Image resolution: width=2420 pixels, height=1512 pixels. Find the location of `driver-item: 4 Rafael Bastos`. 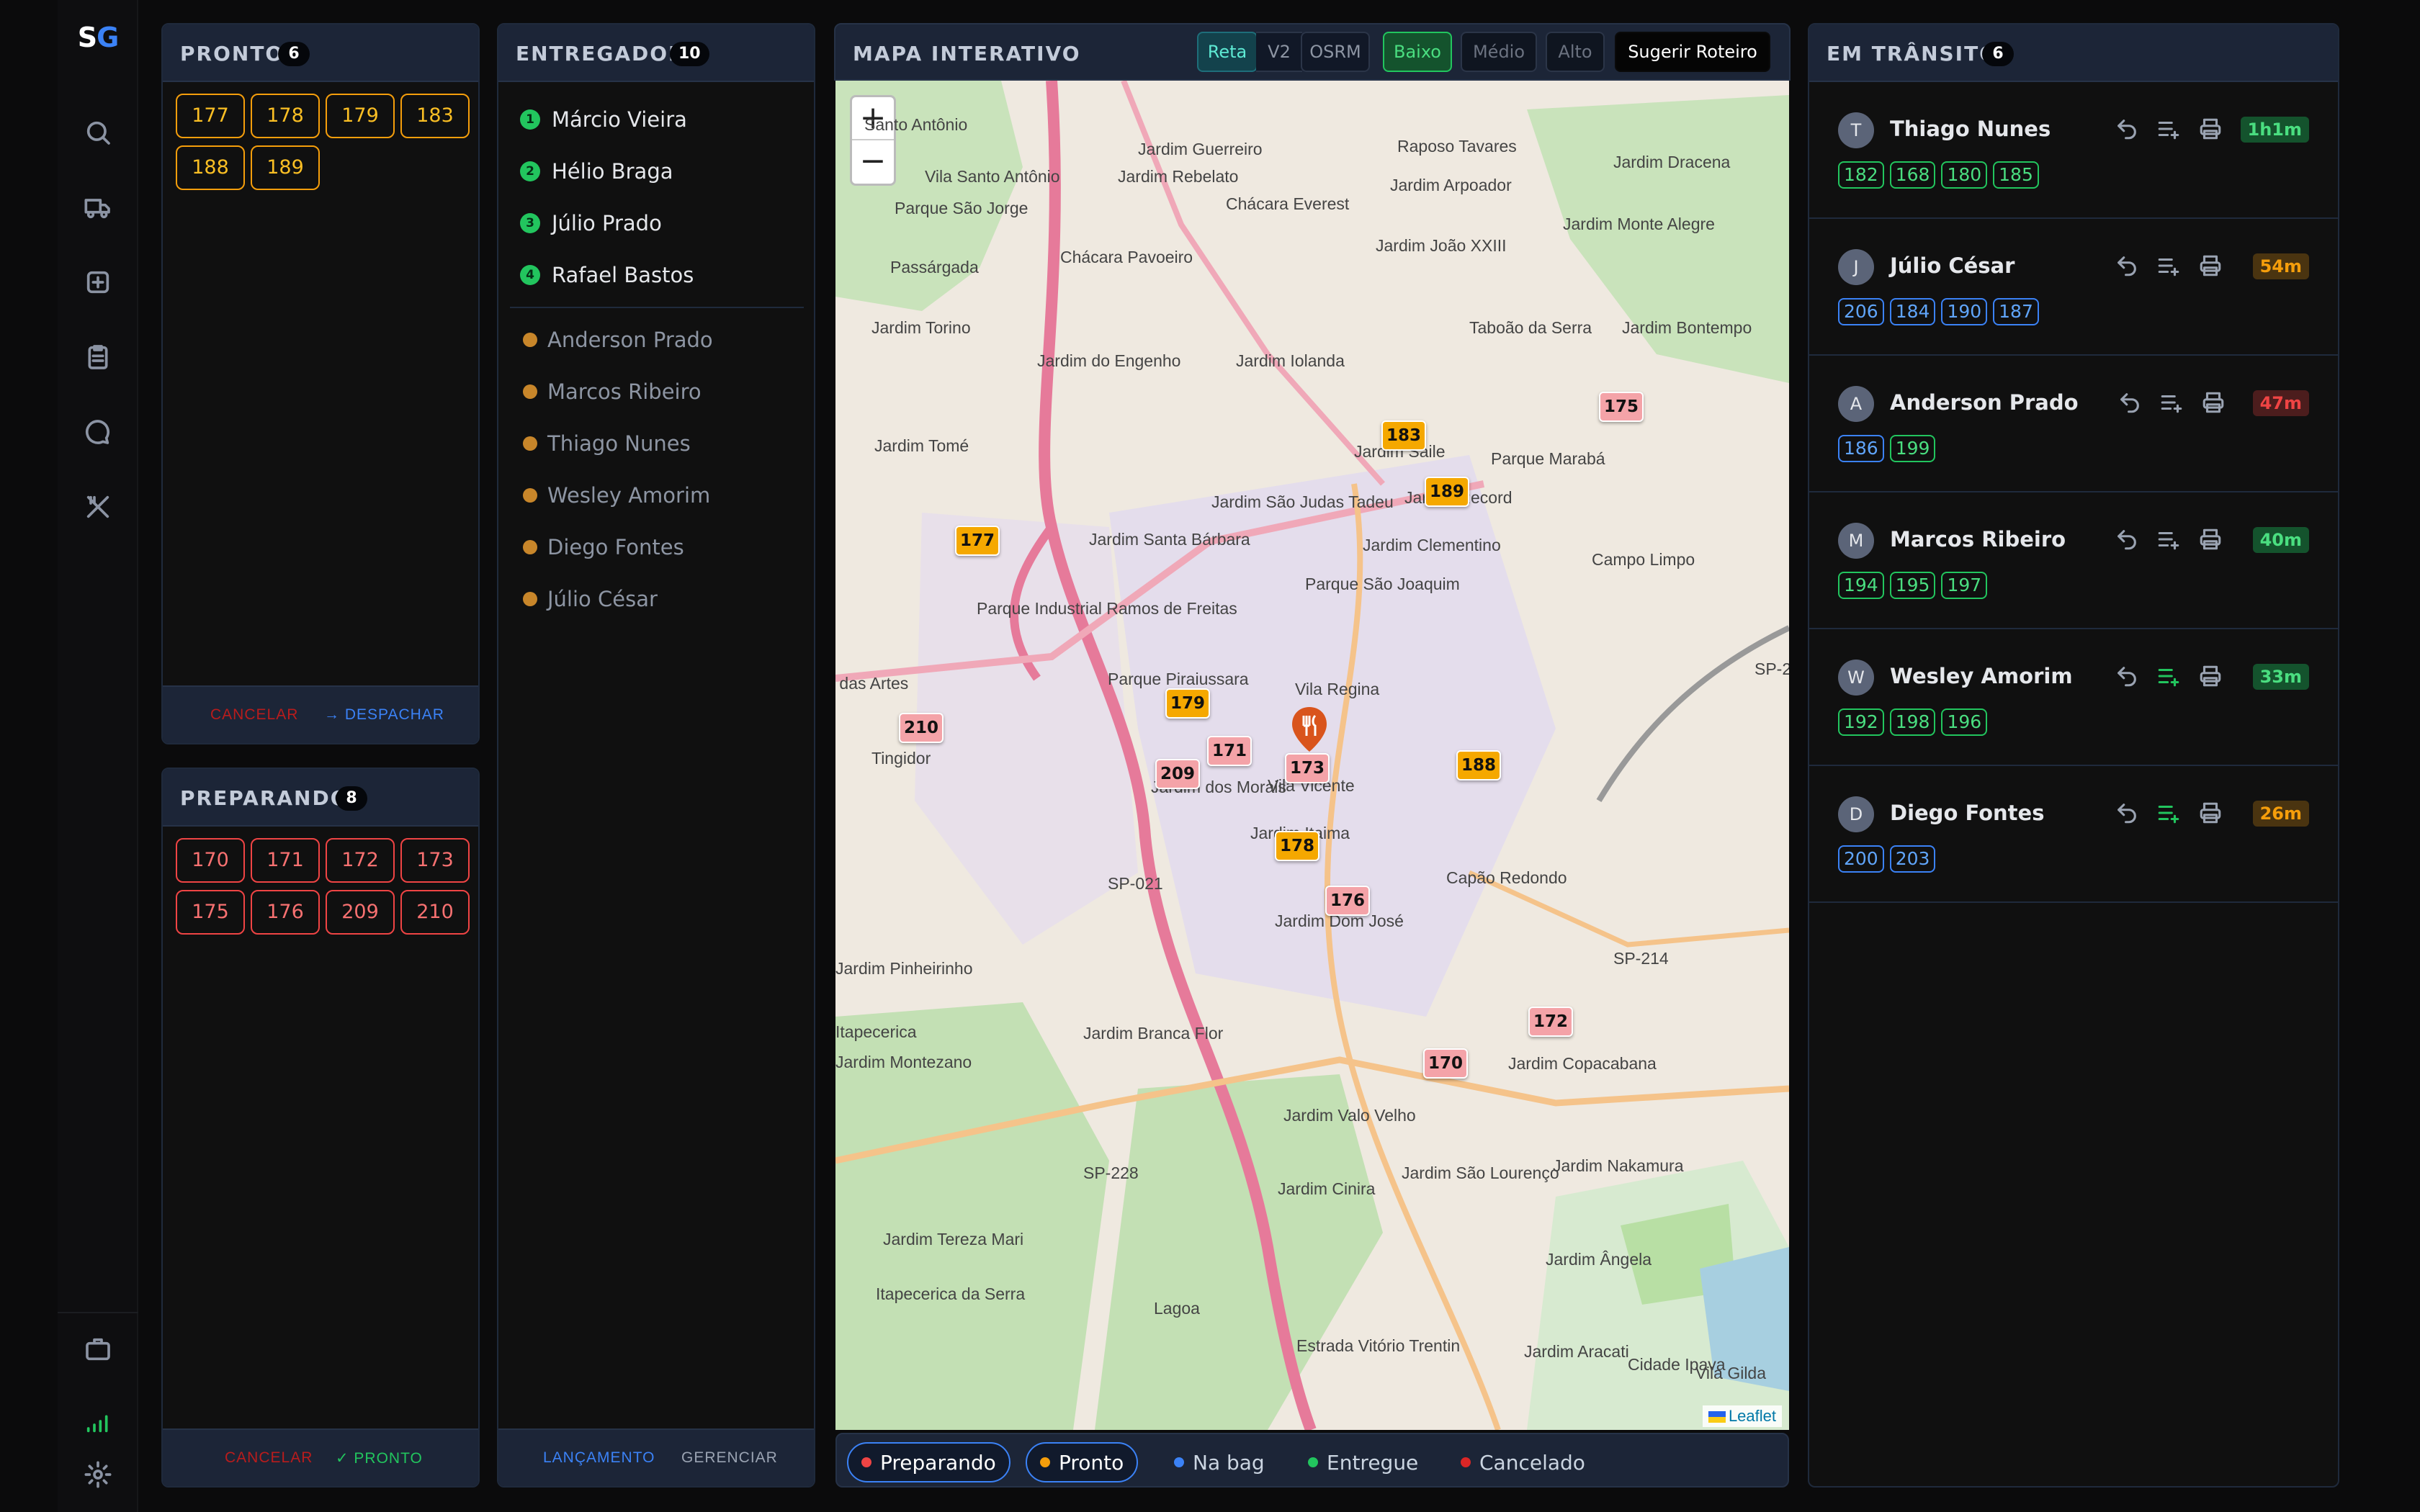

driver-item: 4 Rafael Bastos is located at coordinates (607, 275).